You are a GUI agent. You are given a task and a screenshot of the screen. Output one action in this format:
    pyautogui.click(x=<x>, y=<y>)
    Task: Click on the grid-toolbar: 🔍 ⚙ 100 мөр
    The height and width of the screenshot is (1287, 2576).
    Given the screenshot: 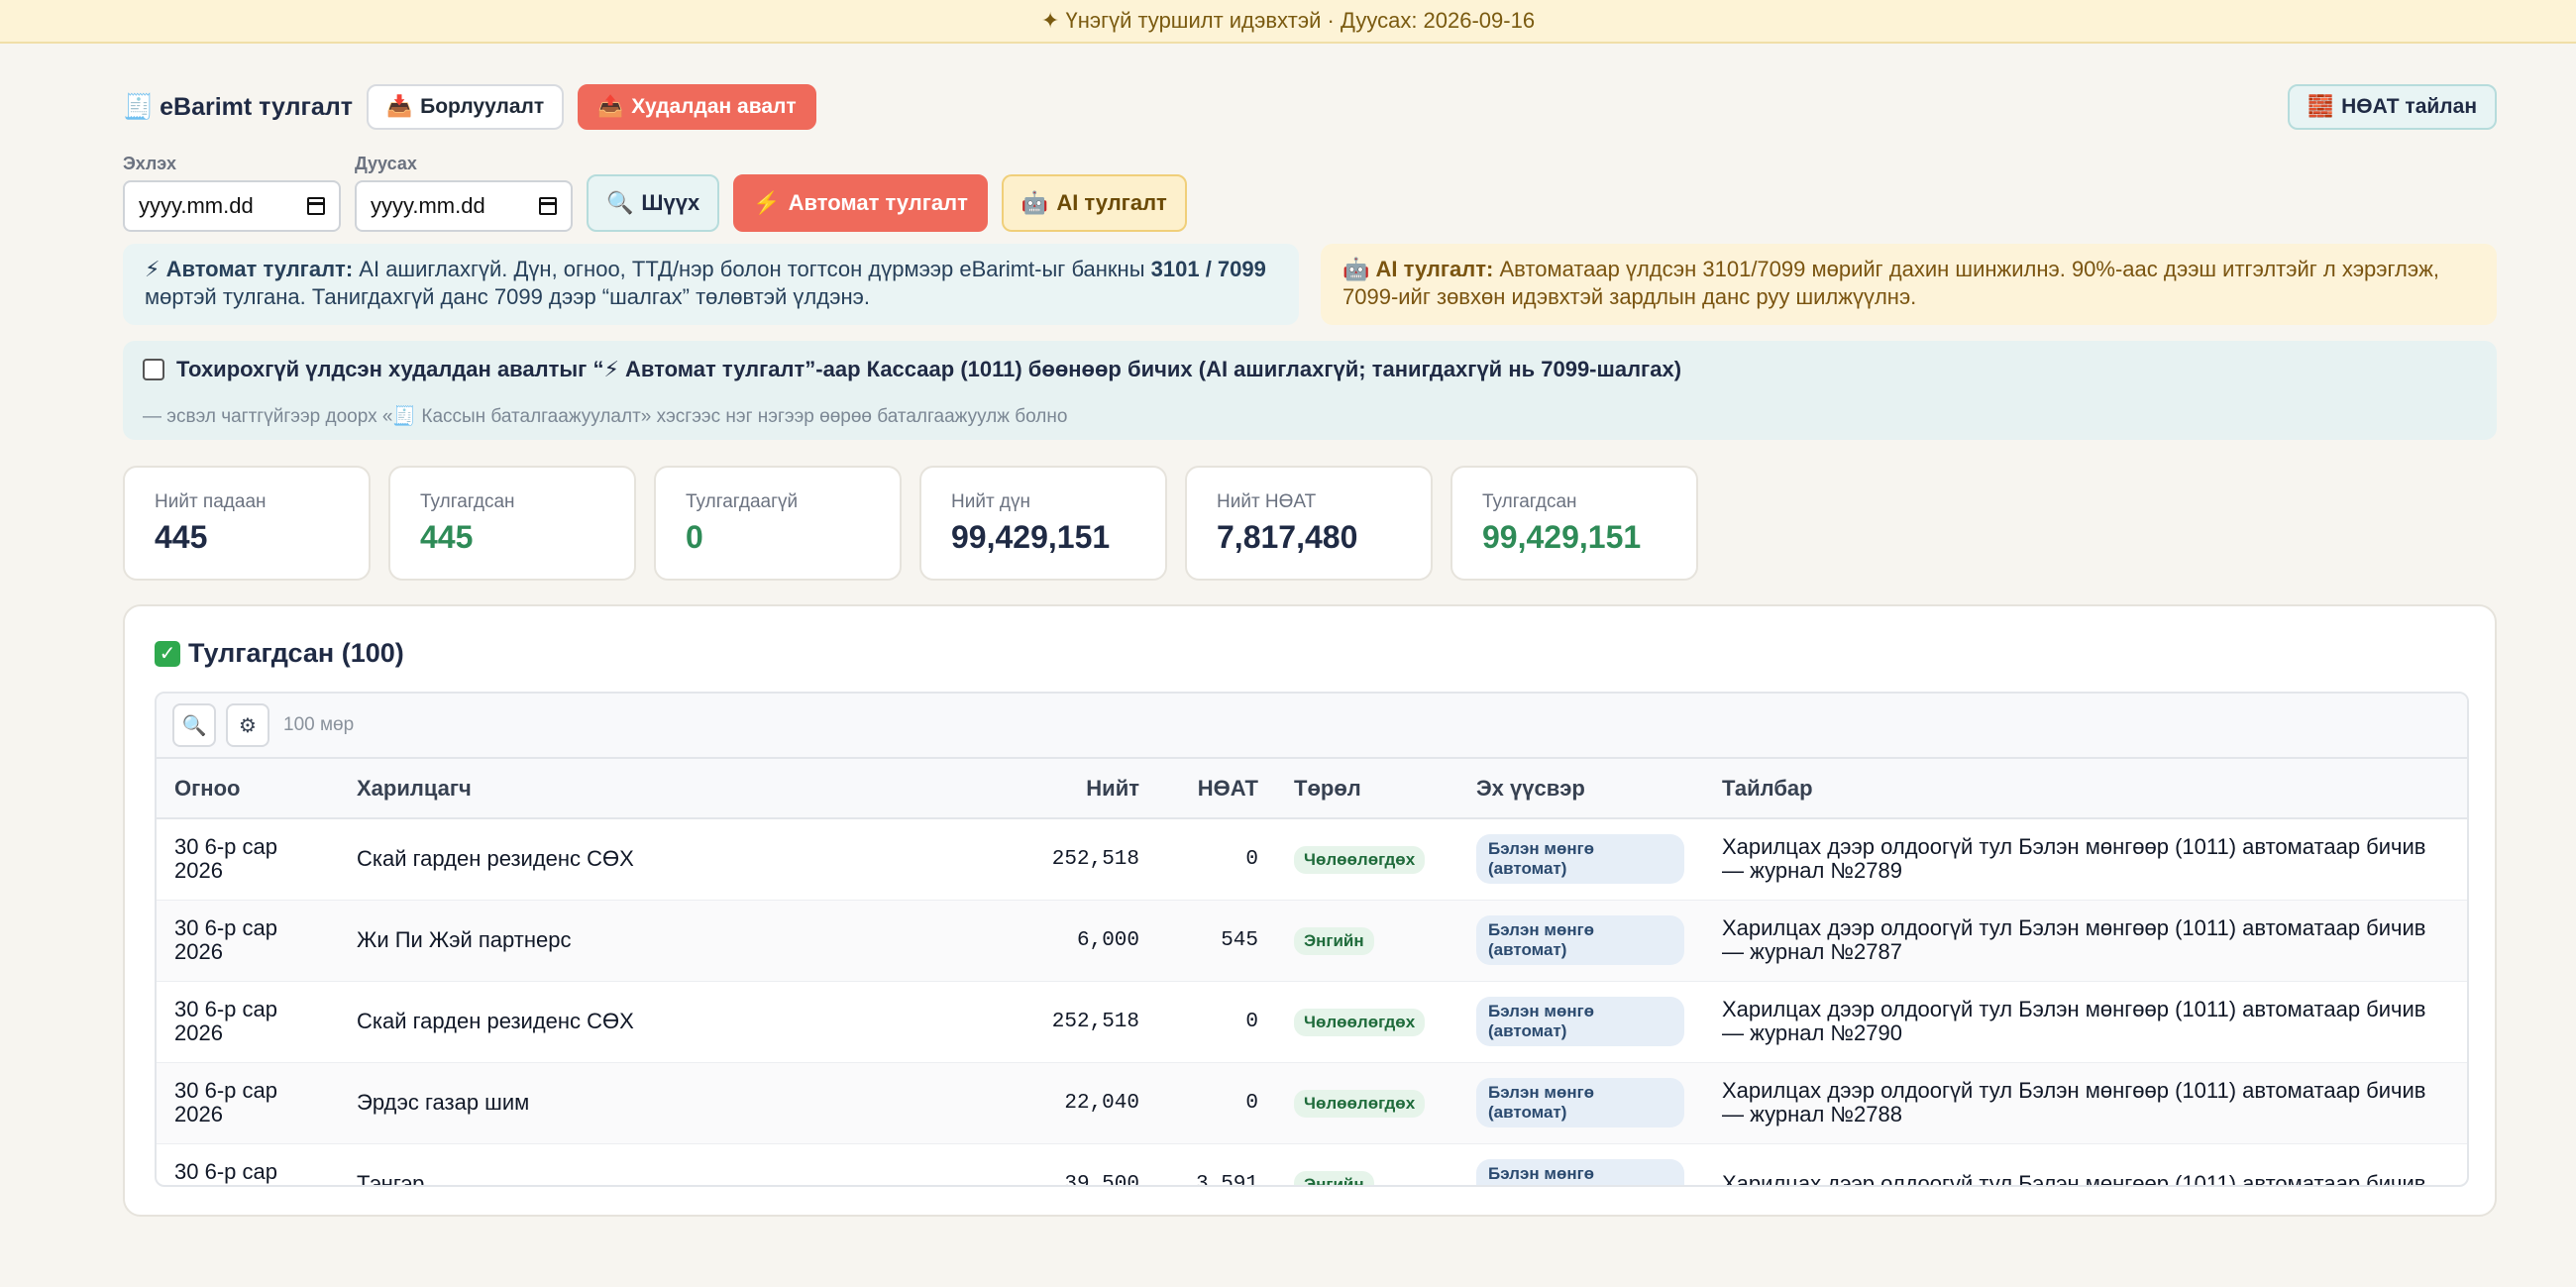 What is the action you would take?
    pyautogui.click(x=1312, y=726)
    